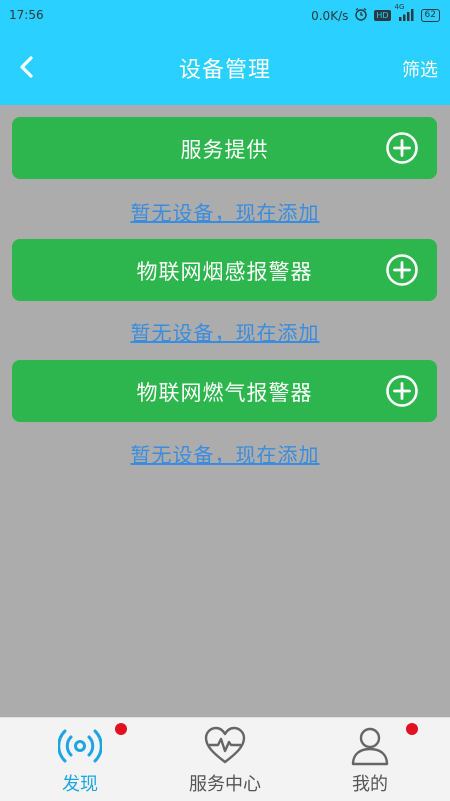  What do you see at coordinates (80, 784) in the screenshot?
I see `tab-label: 发现` at bounding box center [80, 784].